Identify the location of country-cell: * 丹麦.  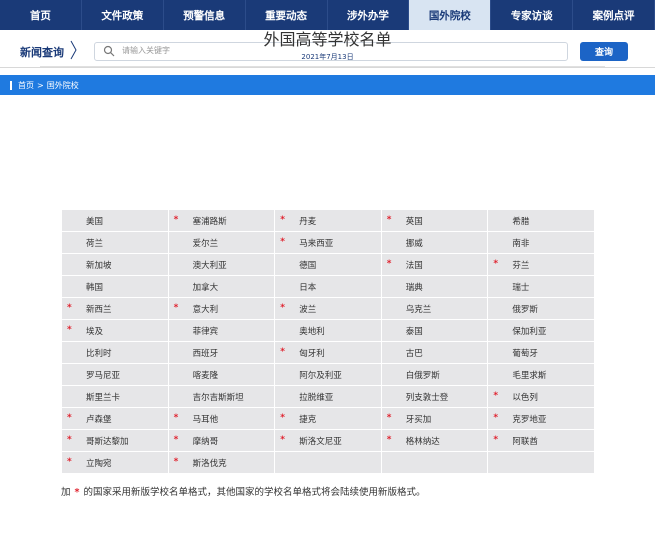
(328, 220).